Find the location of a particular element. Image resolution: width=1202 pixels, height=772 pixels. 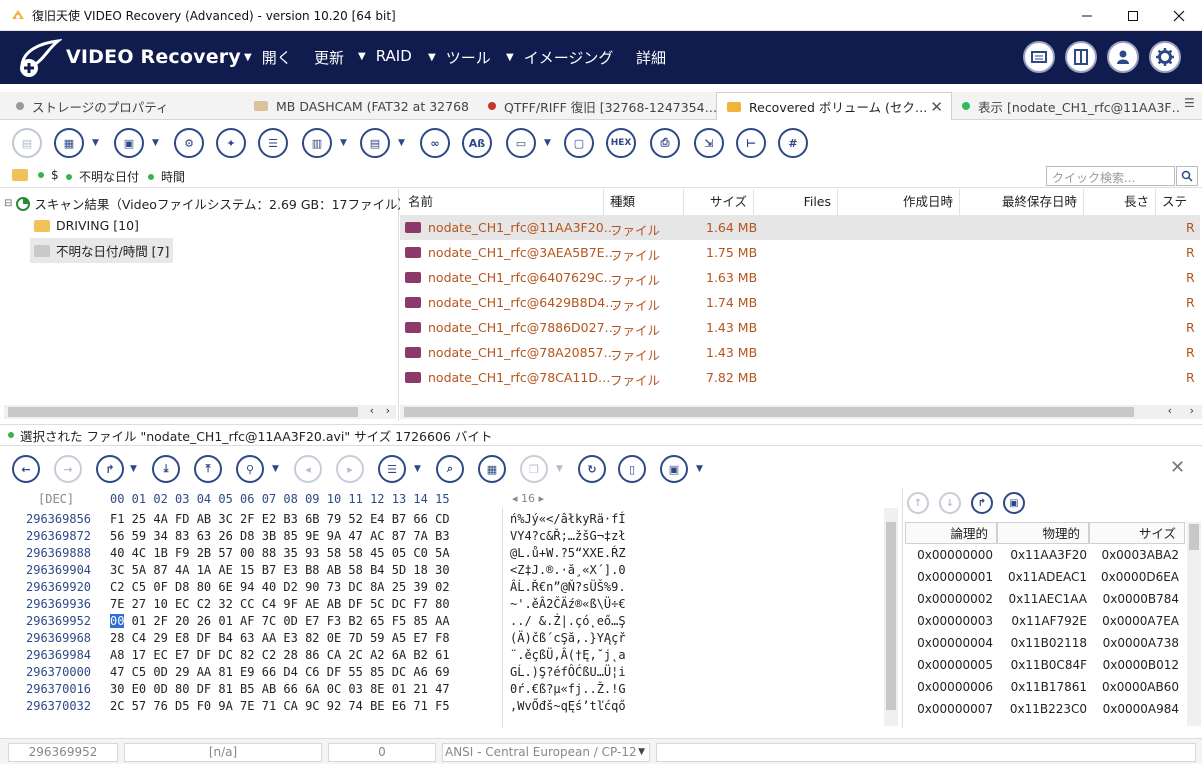

column-header-files: Files is located at coordinates (796, 202).